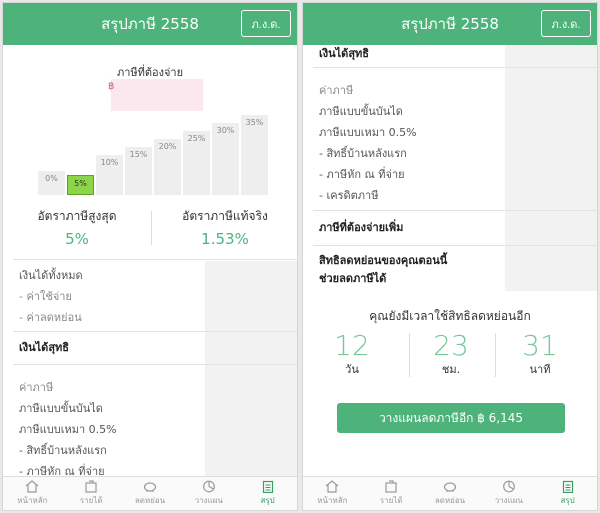 This screenshot has height=513, width=600. I want to click on countdown-days-unit: วัน, so click(352, 369).